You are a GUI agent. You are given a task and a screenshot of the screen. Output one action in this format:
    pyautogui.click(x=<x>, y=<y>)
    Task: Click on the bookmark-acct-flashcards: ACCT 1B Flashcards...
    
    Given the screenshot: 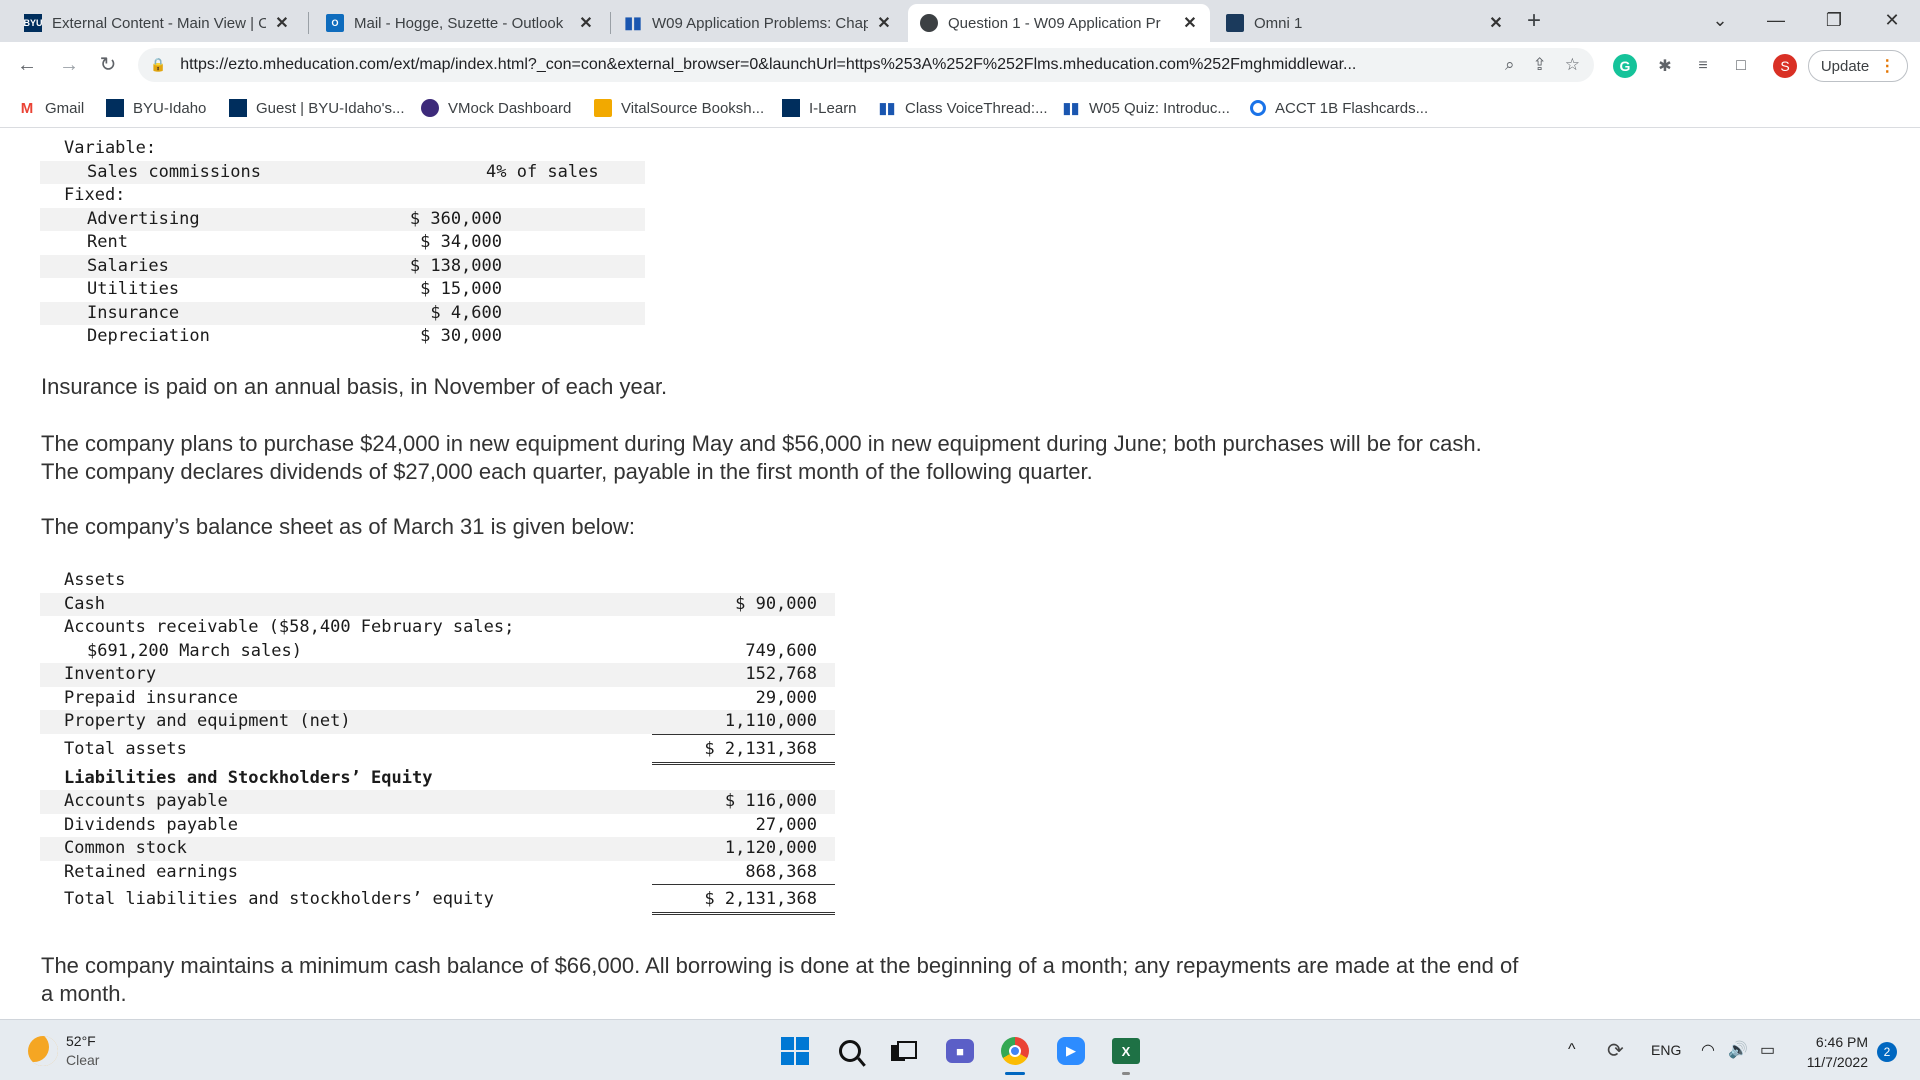 What is the action you would take?
    pyautogui.click(x=1339, y=108)
    